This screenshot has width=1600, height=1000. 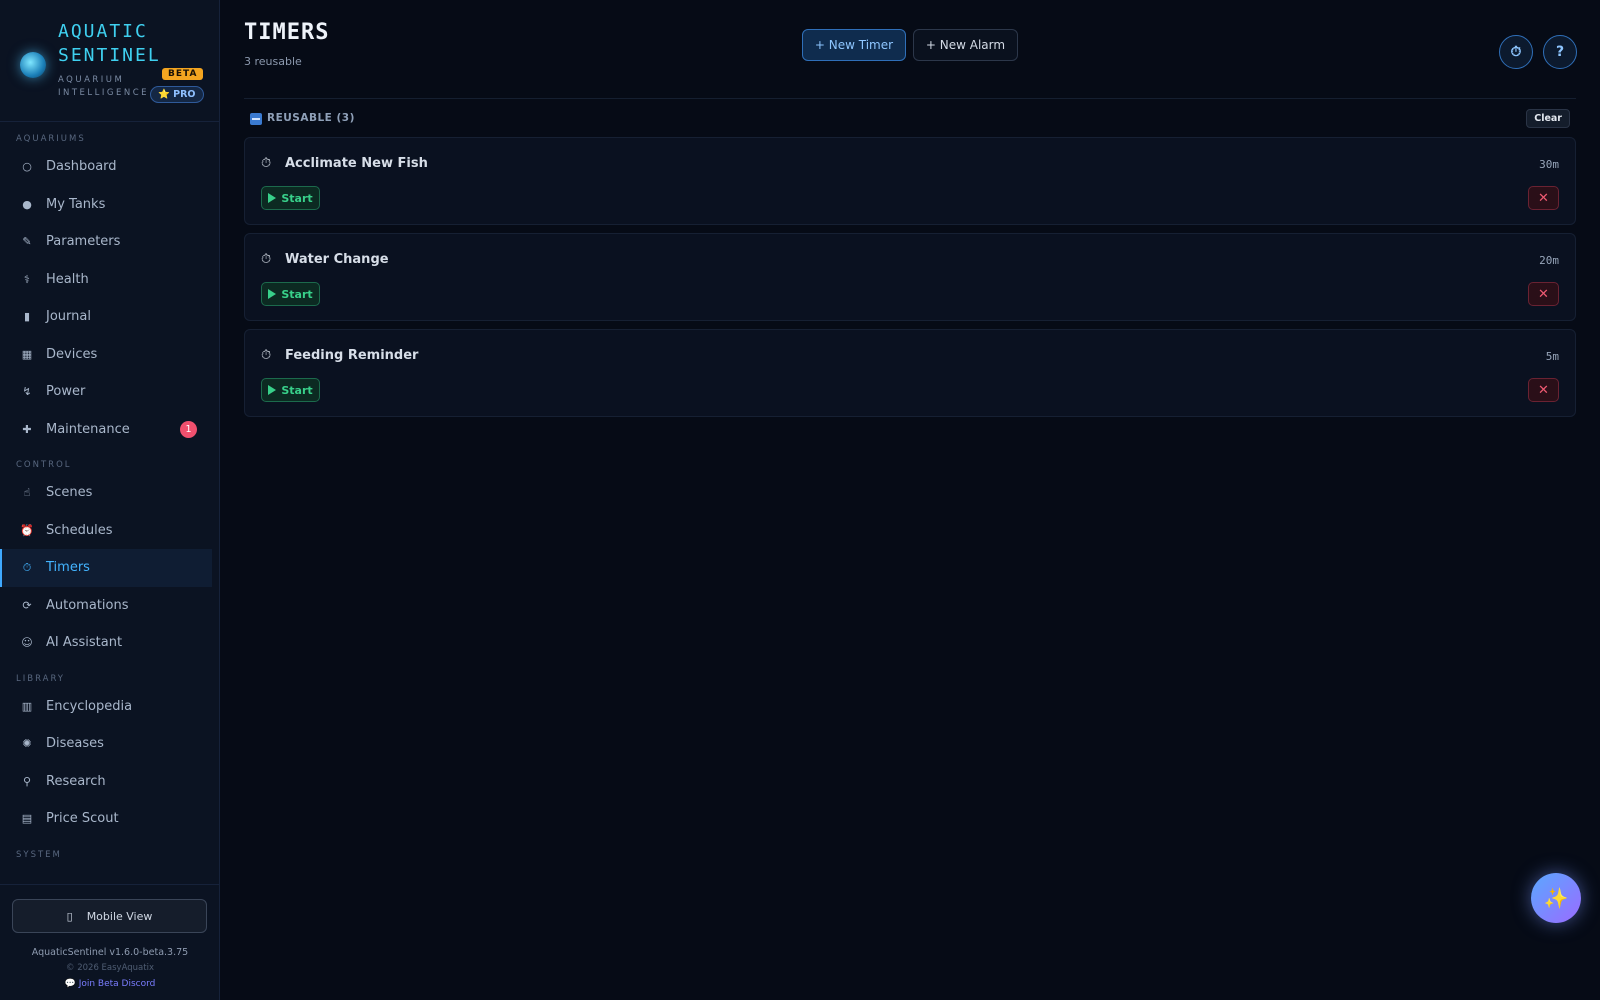 I want to click on microbe-icon: ✺, so click(x=27, y=744).